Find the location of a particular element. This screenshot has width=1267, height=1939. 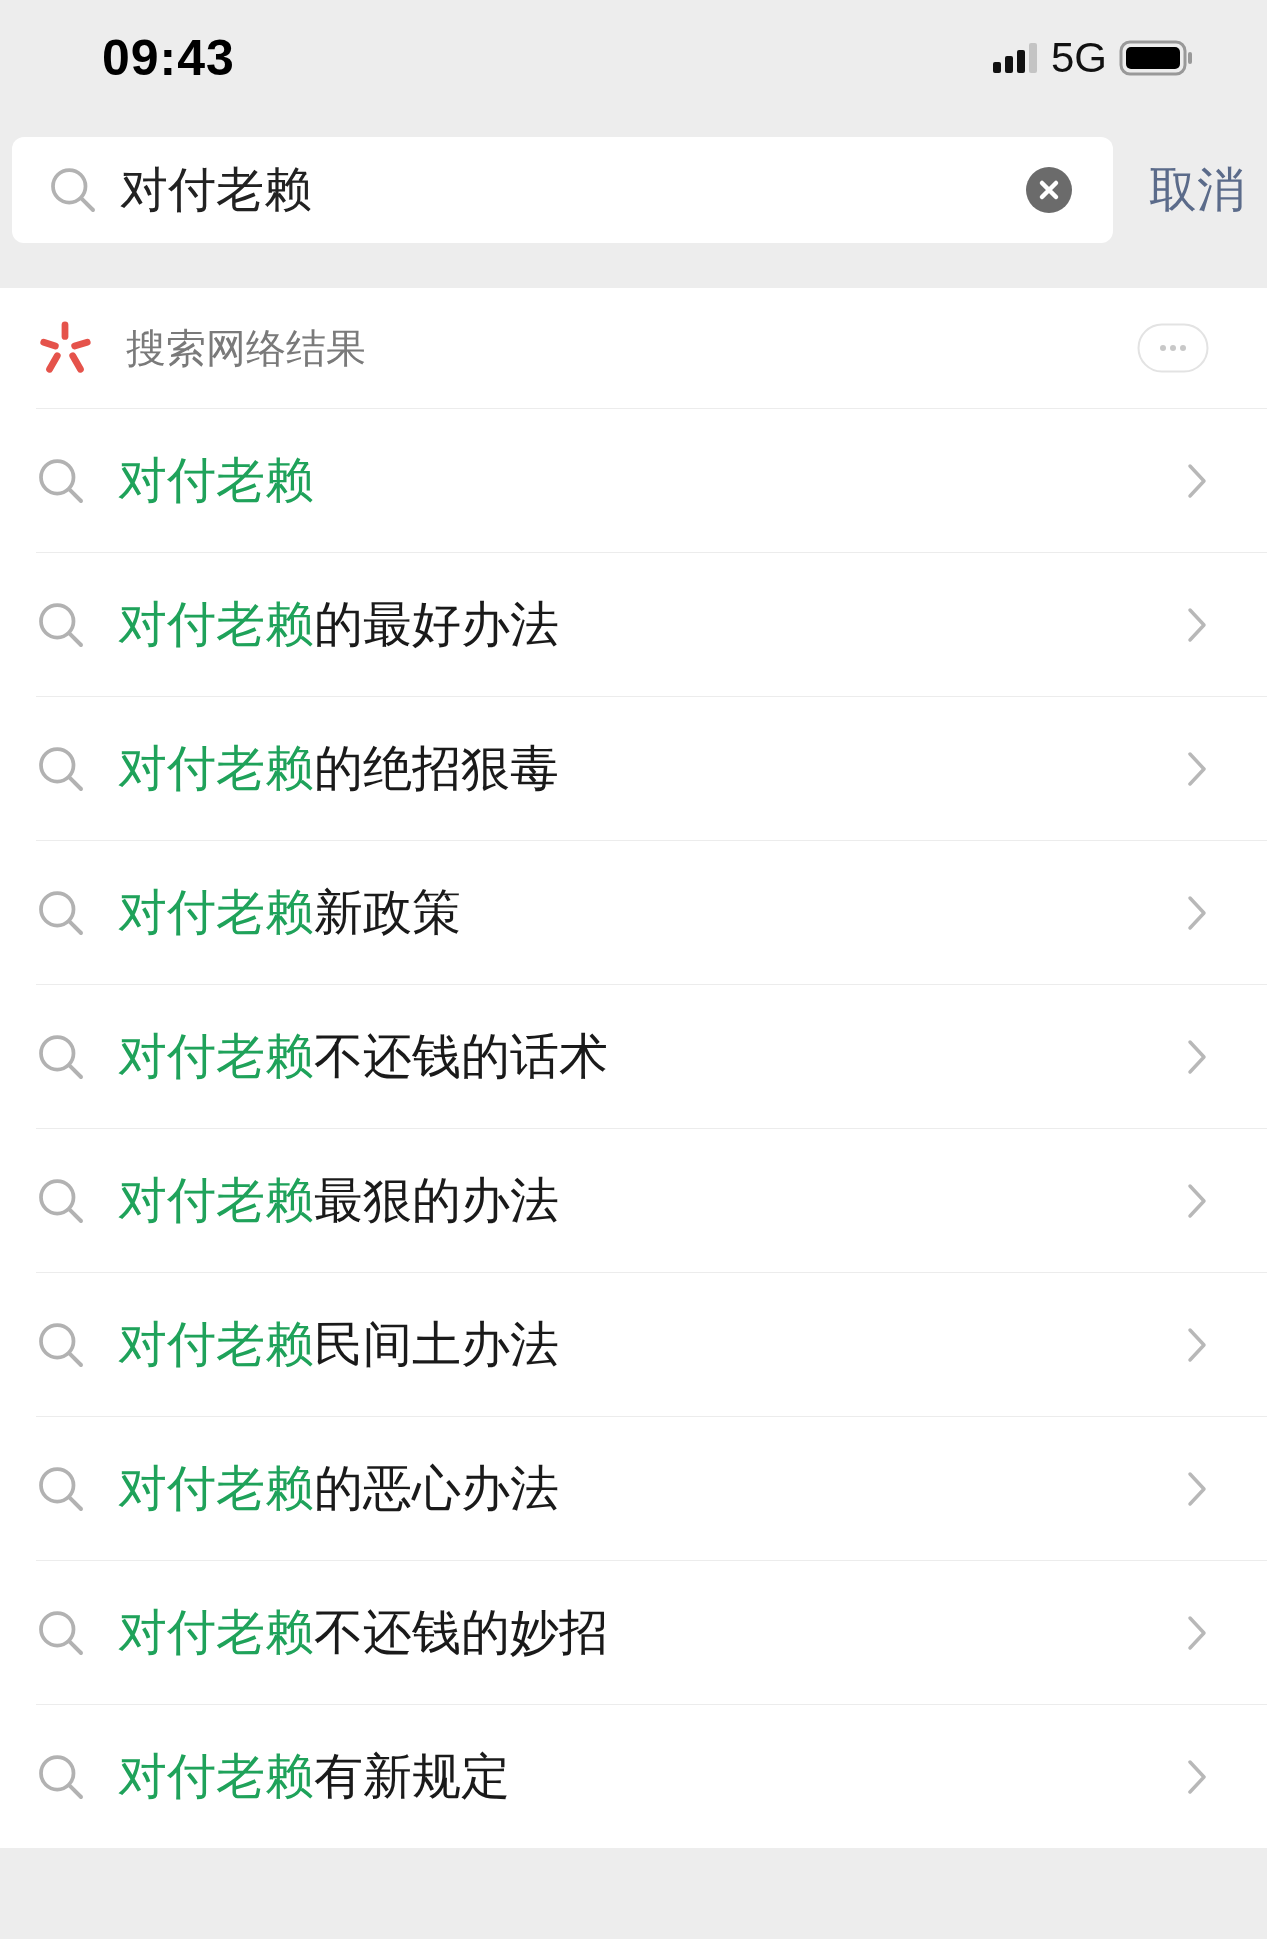

suggestion-text: 对付老赖的最好办法 is located at coordinates (339, 624).